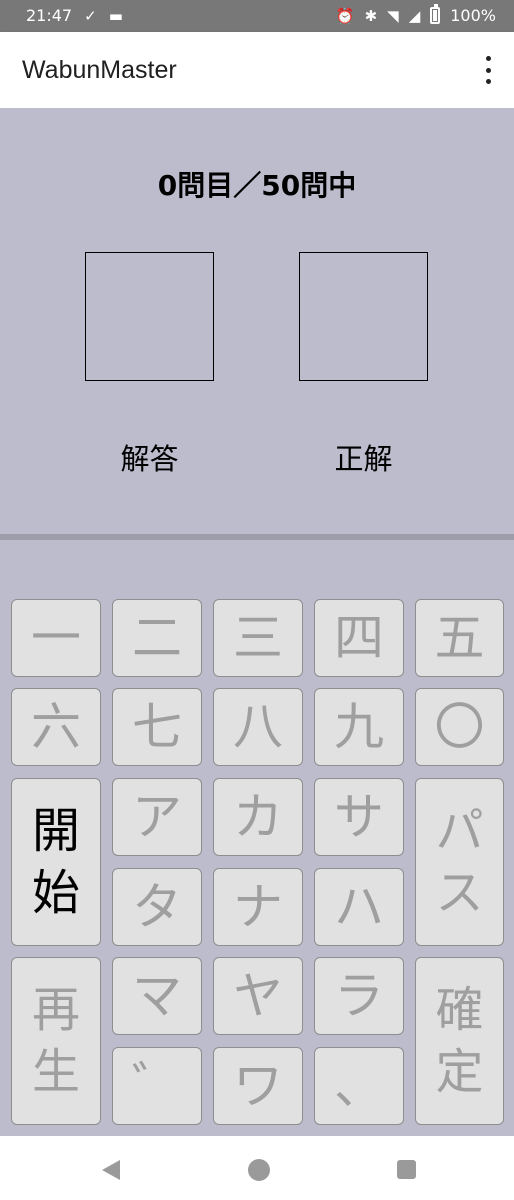 The image size is (514, 1200). I want to click on key-7: 七, so click(157, 727).